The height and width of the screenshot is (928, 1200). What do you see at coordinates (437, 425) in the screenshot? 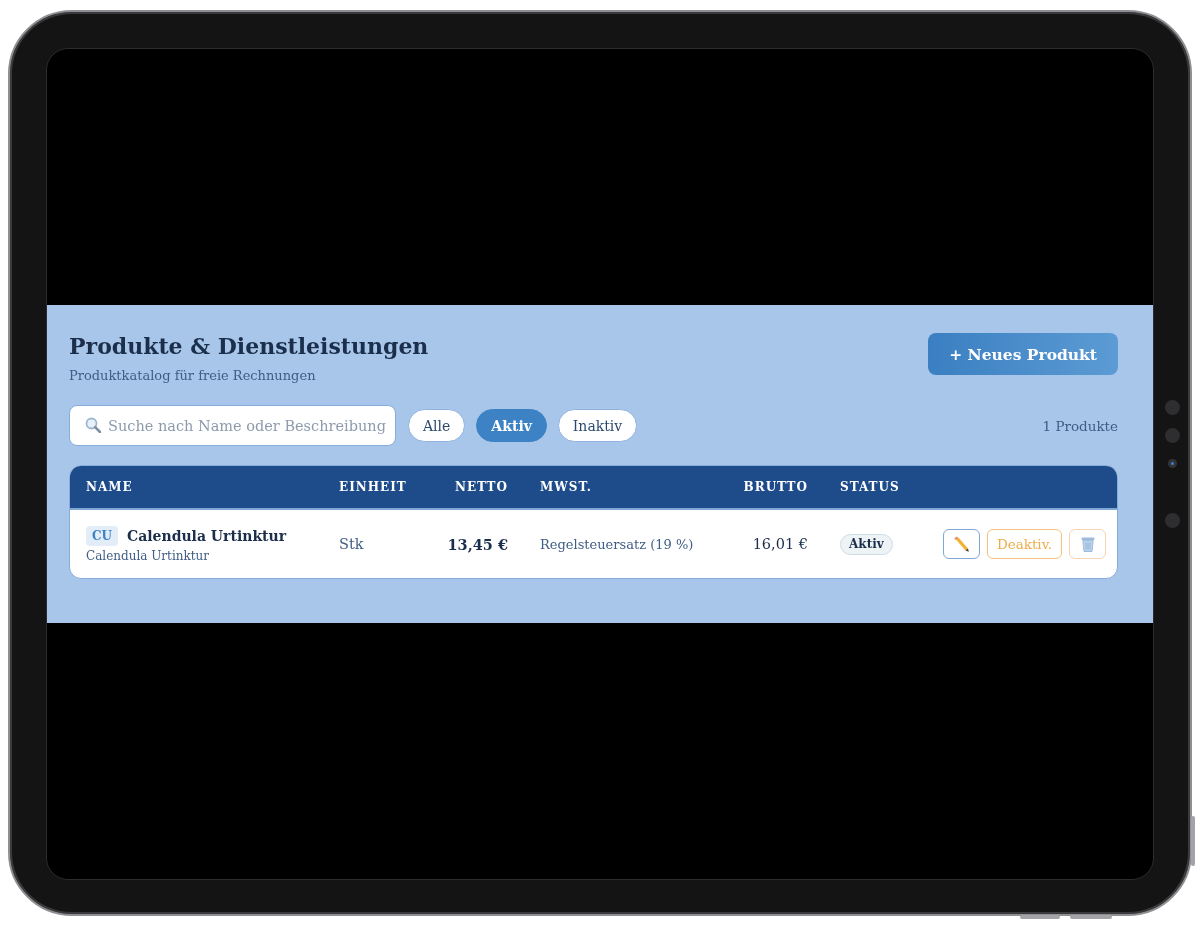
I see `filter-tab: Alle` at bounding box center [437, 425].